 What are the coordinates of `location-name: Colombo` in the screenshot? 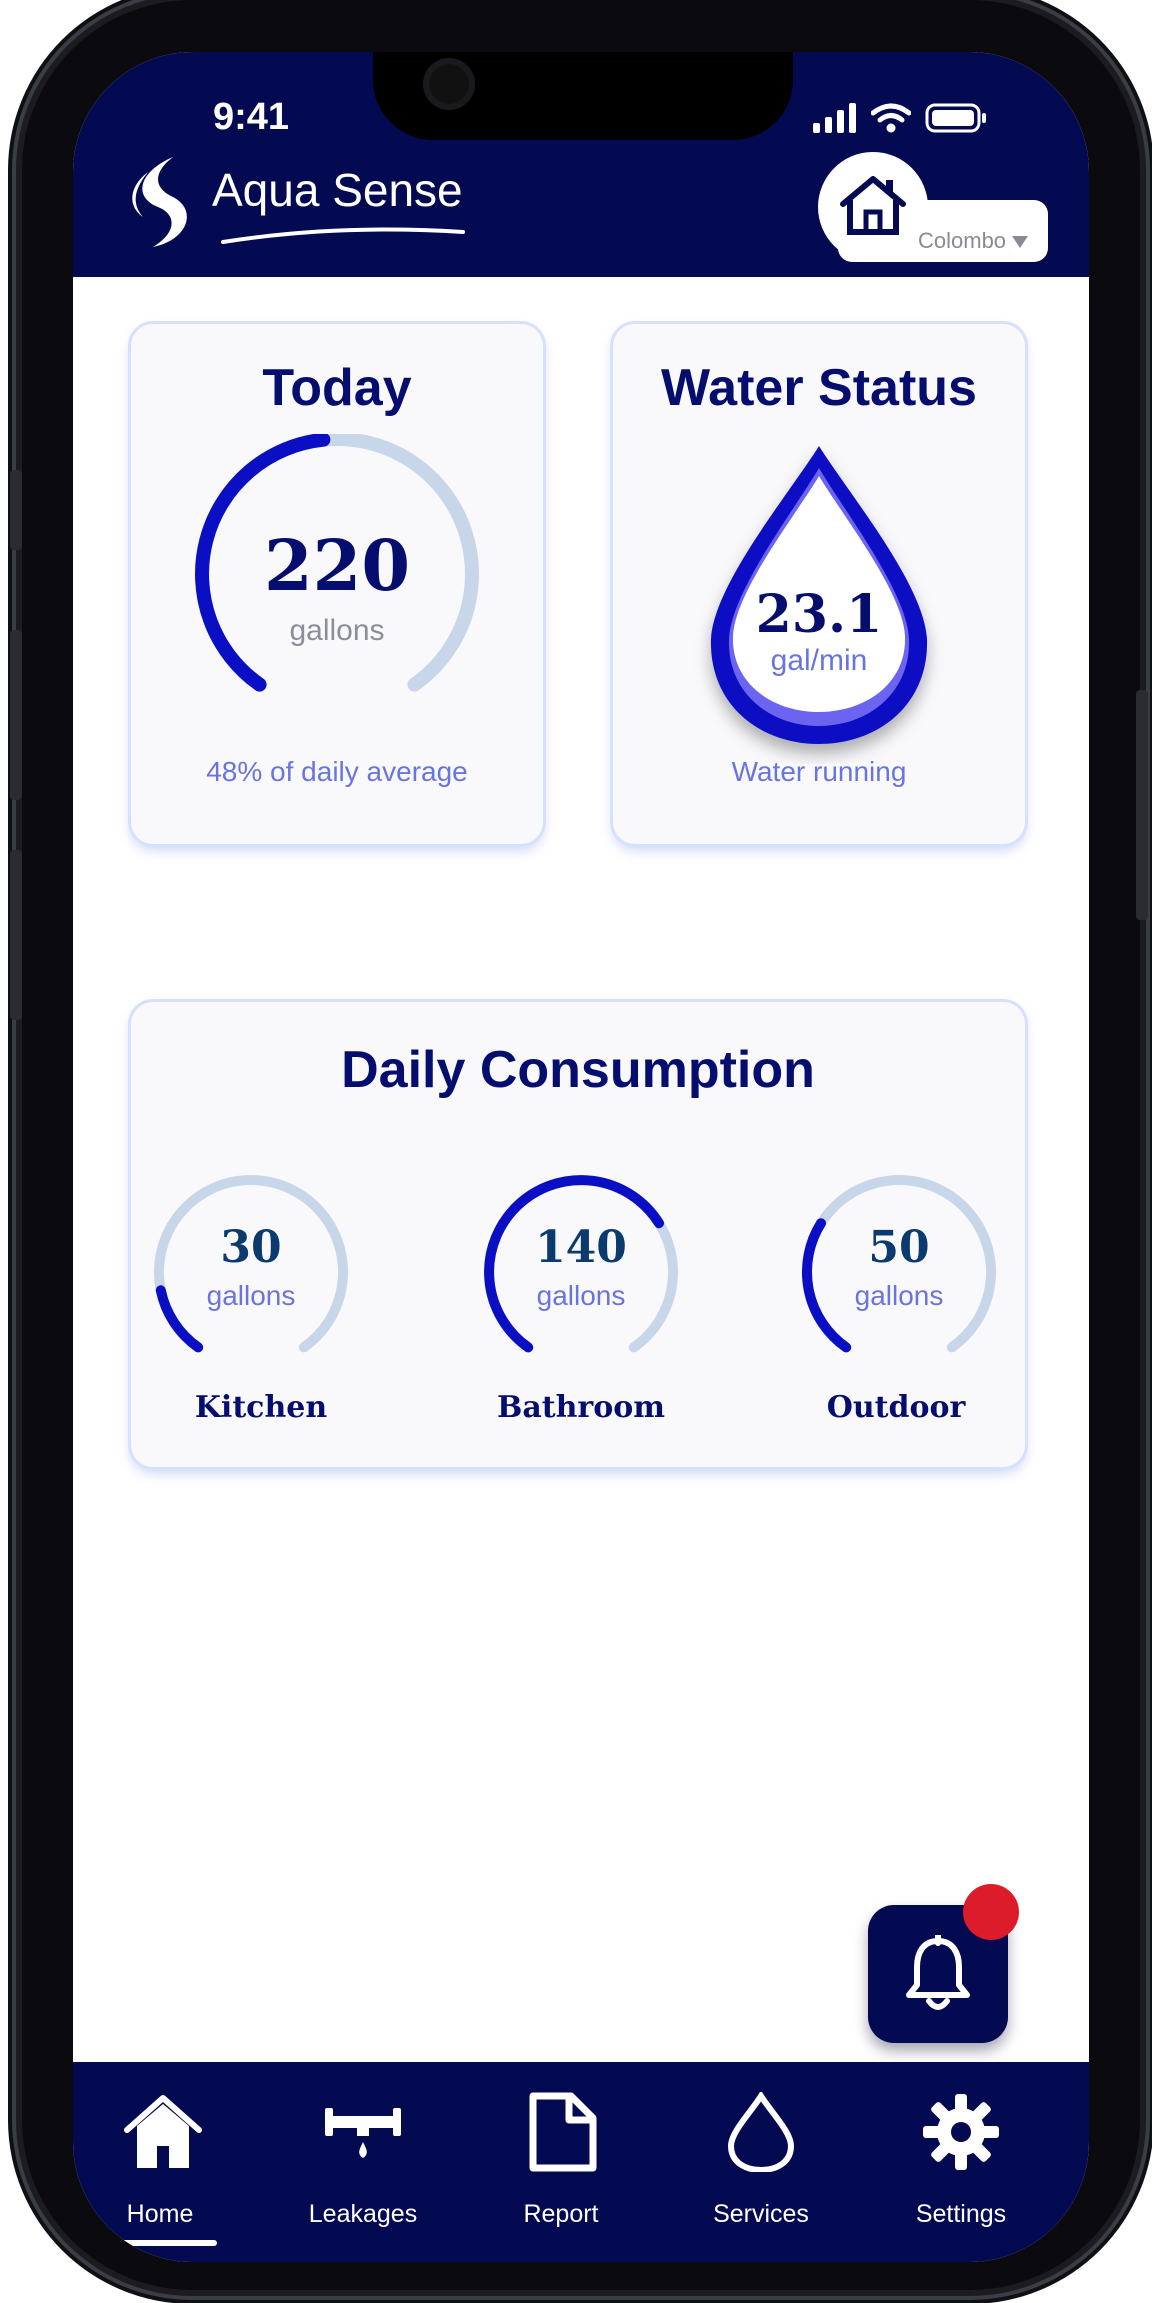 It's located at (962, 241).